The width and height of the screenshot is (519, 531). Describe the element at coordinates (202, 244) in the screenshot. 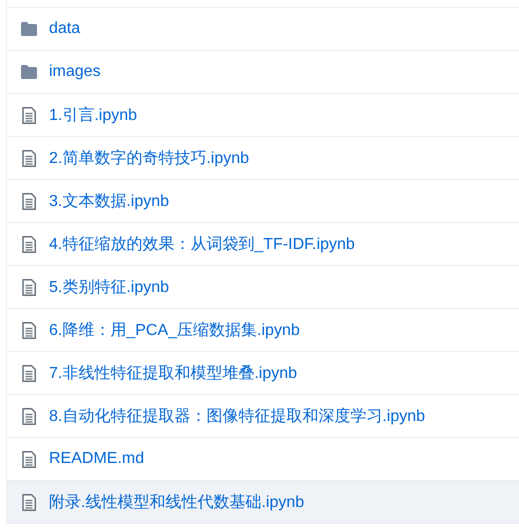

I see `file-link: 4.特征缩放的效果：从词袋到_TF-IDF.ipynb` at that location.